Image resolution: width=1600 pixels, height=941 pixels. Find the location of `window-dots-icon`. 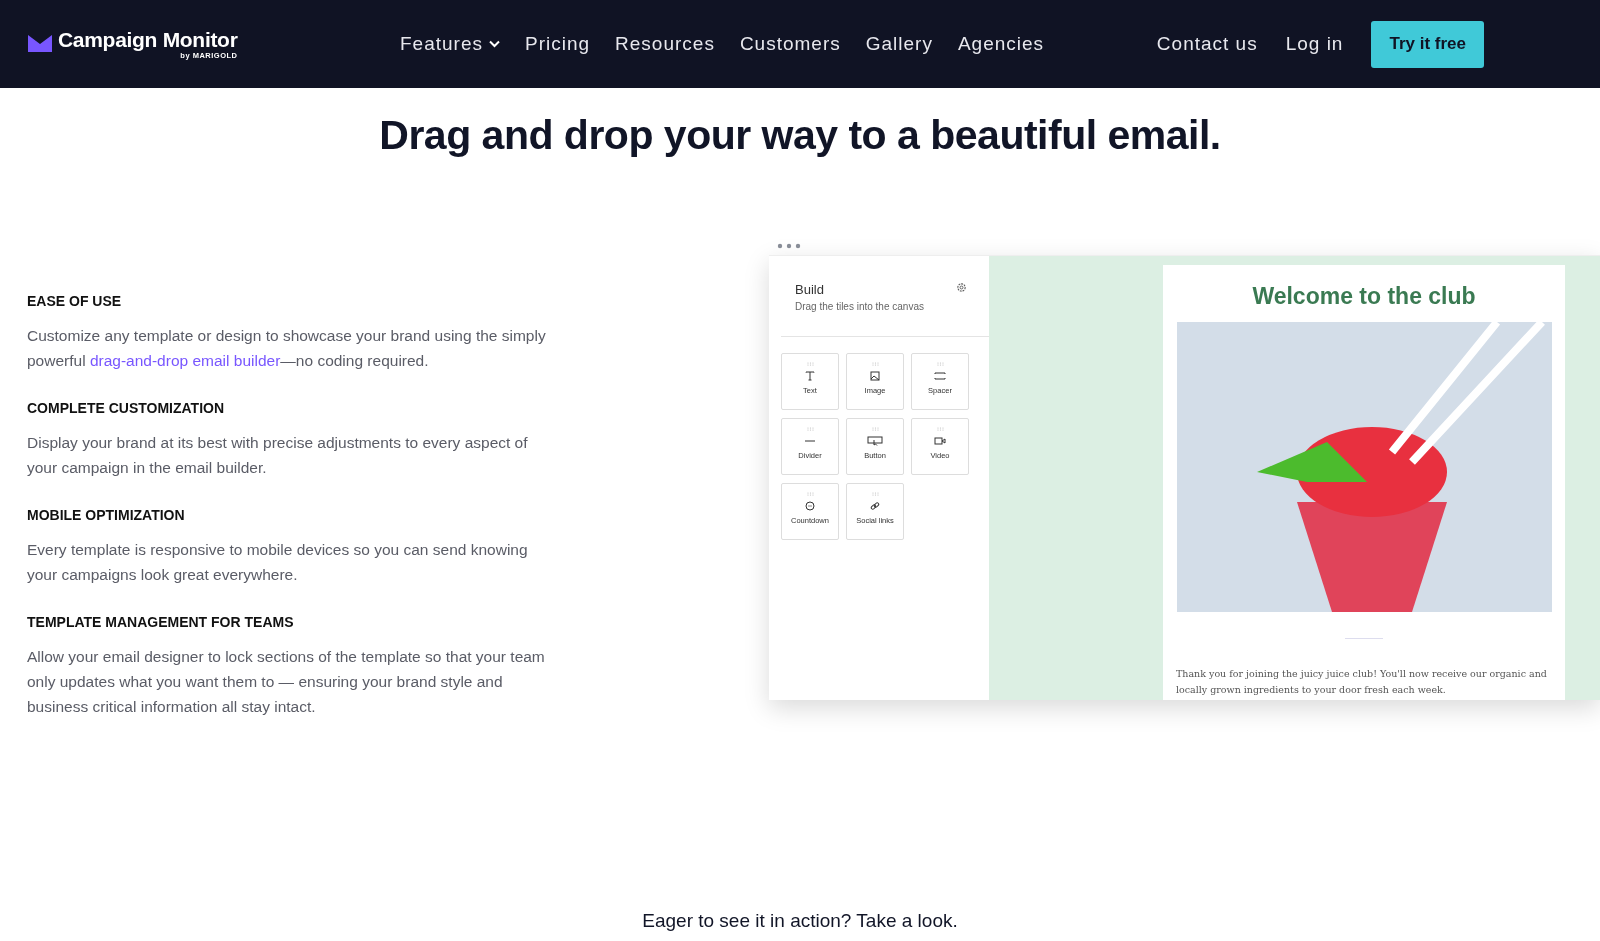

window-dots-icon is located at coordinates (789, 246).